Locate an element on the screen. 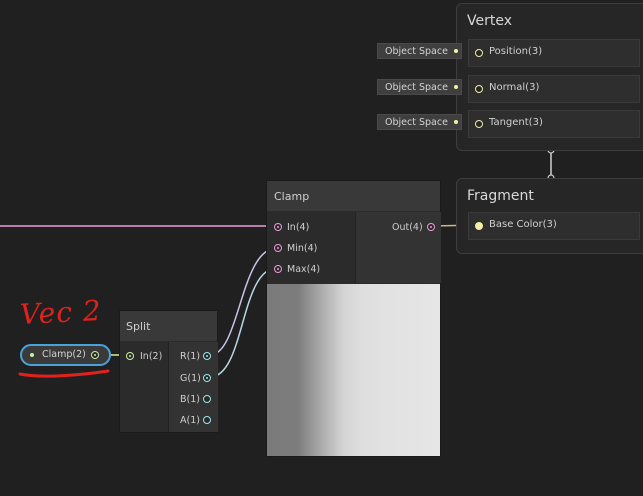 This screenshot has width=643, height=496. clamp-min-label: Min(4) is located at coordinates (302, 248).